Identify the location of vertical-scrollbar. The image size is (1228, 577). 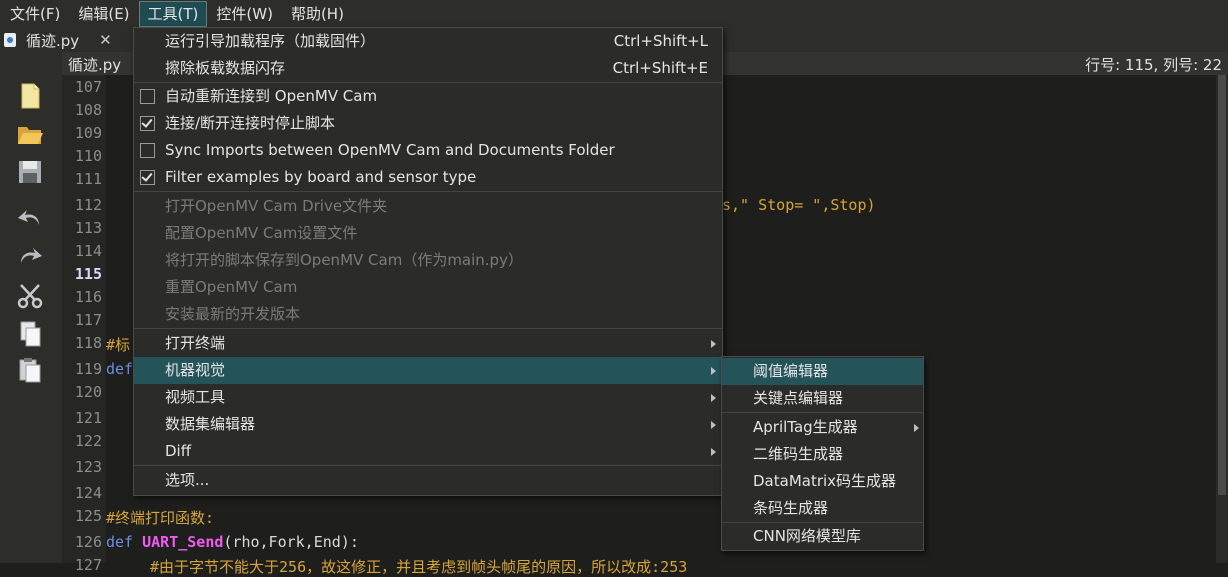
(1222, 319).